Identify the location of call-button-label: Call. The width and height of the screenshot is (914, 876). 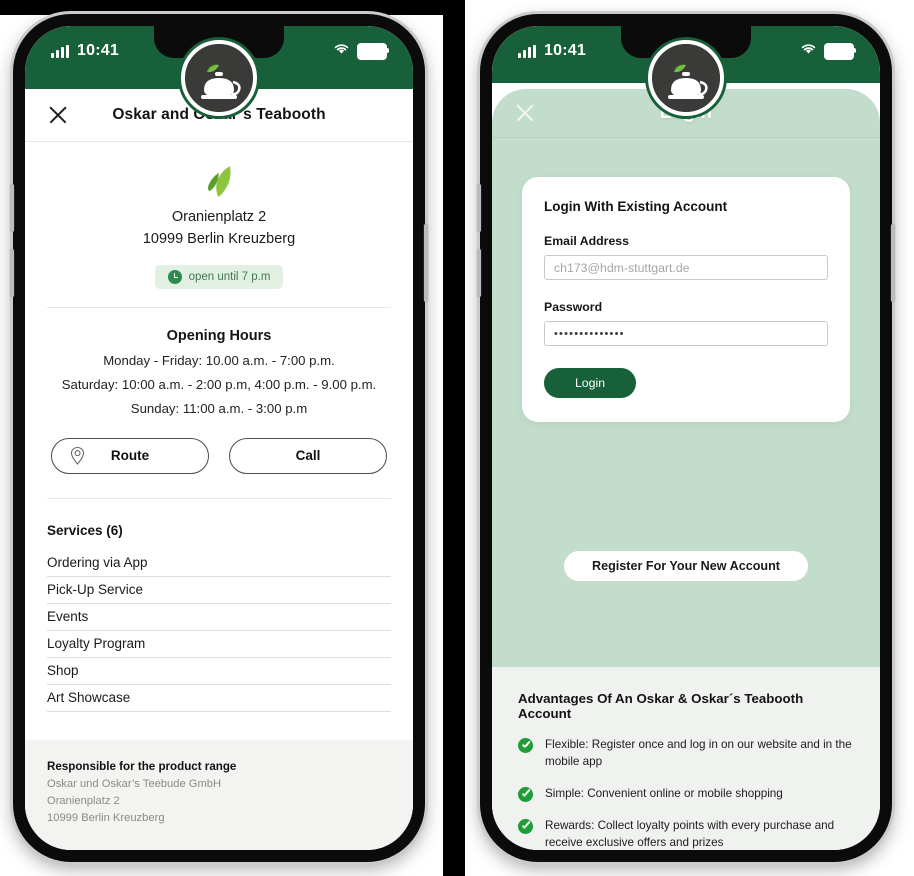
(308, 455).